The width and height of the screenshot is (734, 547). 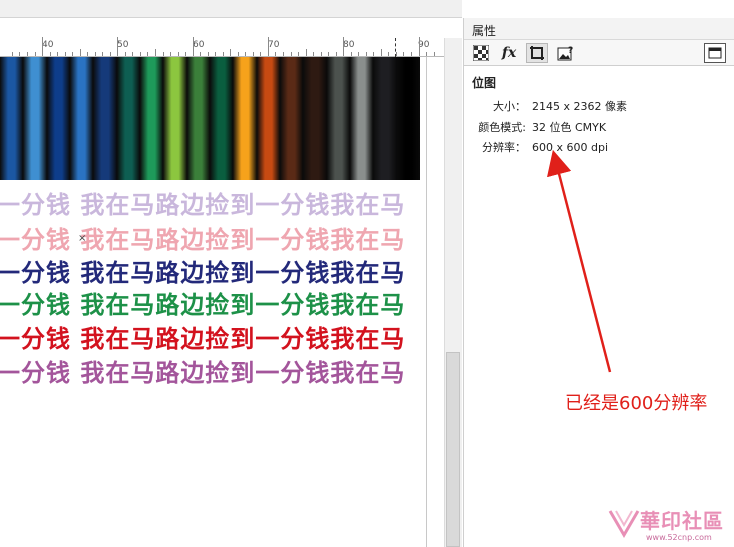 I want to click on site-watermark: 華印社區 www.52cnp.com, so click(x=666, y=523).